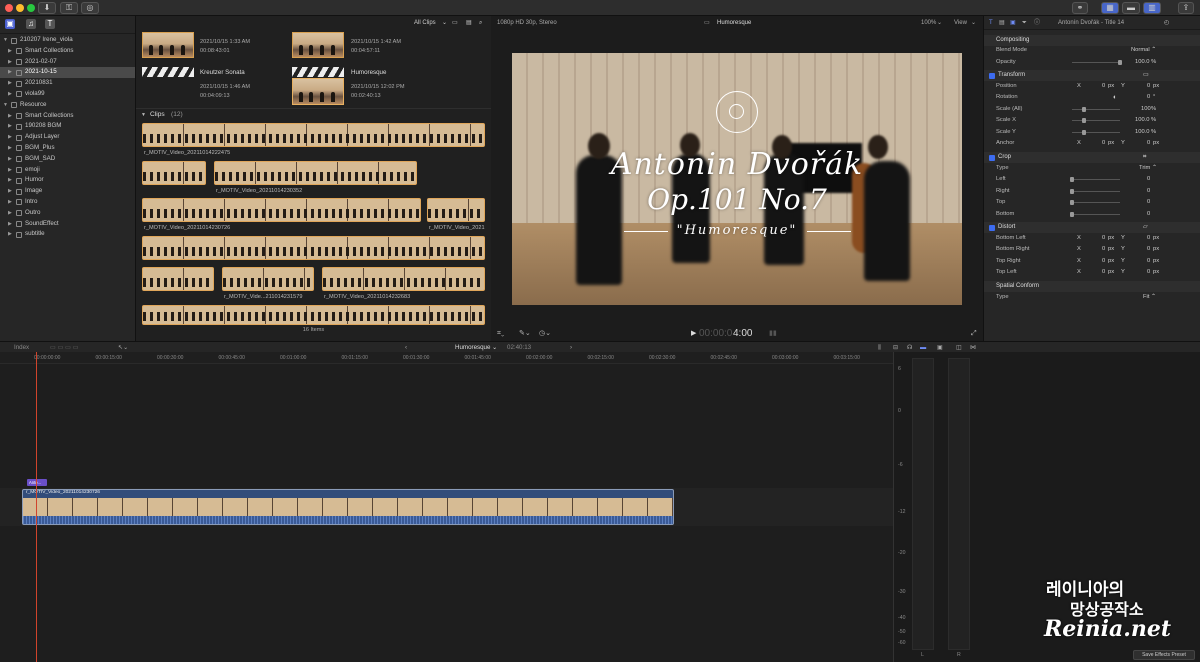 This screenshot has width=1200, height=662. I want to click on section-spatial-conform: Spatial Conform, so click(1092, 286).